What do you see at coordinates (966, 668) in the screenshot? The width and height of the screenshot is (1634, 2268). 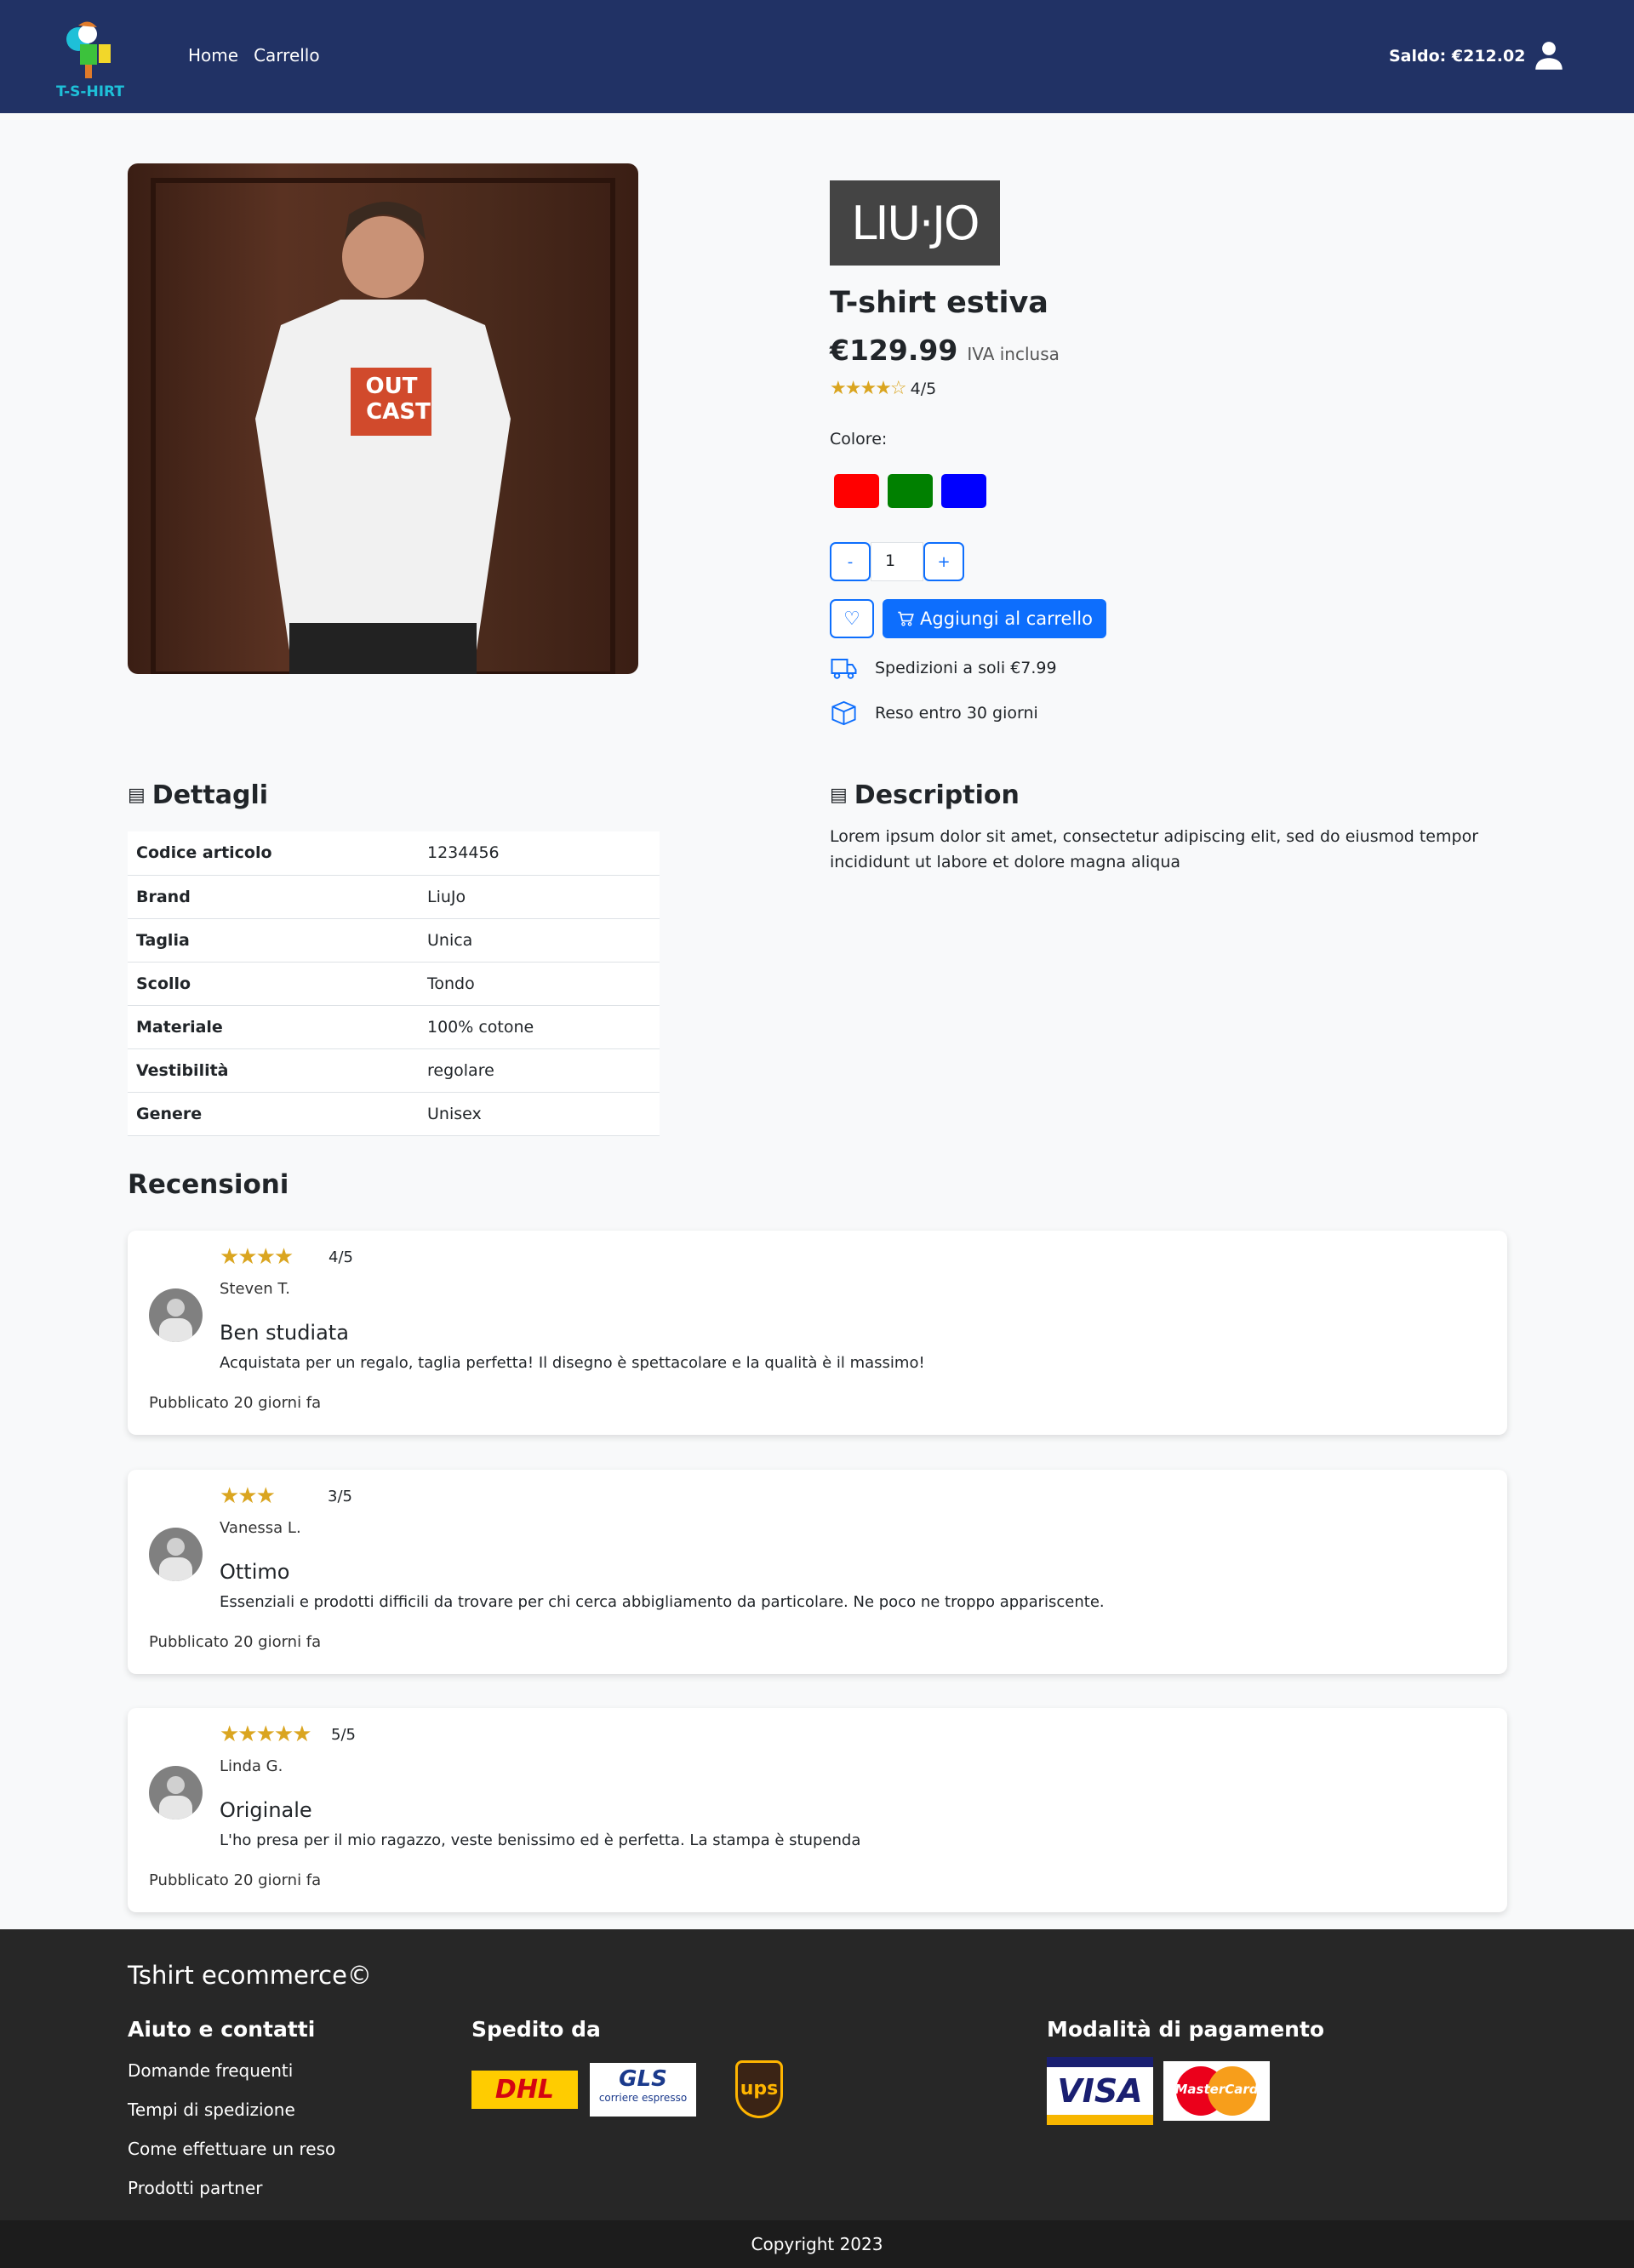 I see `shipping-info: Spedizioni a soli €7.99` at bounding box center [966, 668].